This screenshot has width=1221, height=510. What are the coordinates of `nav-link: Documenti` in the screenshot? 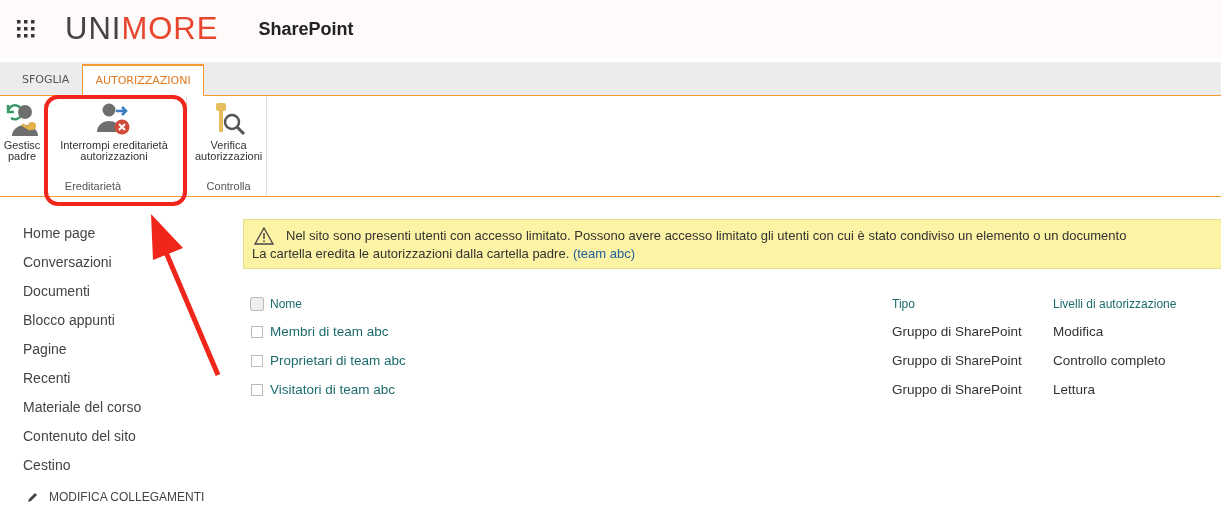 It's located at (56, 289).